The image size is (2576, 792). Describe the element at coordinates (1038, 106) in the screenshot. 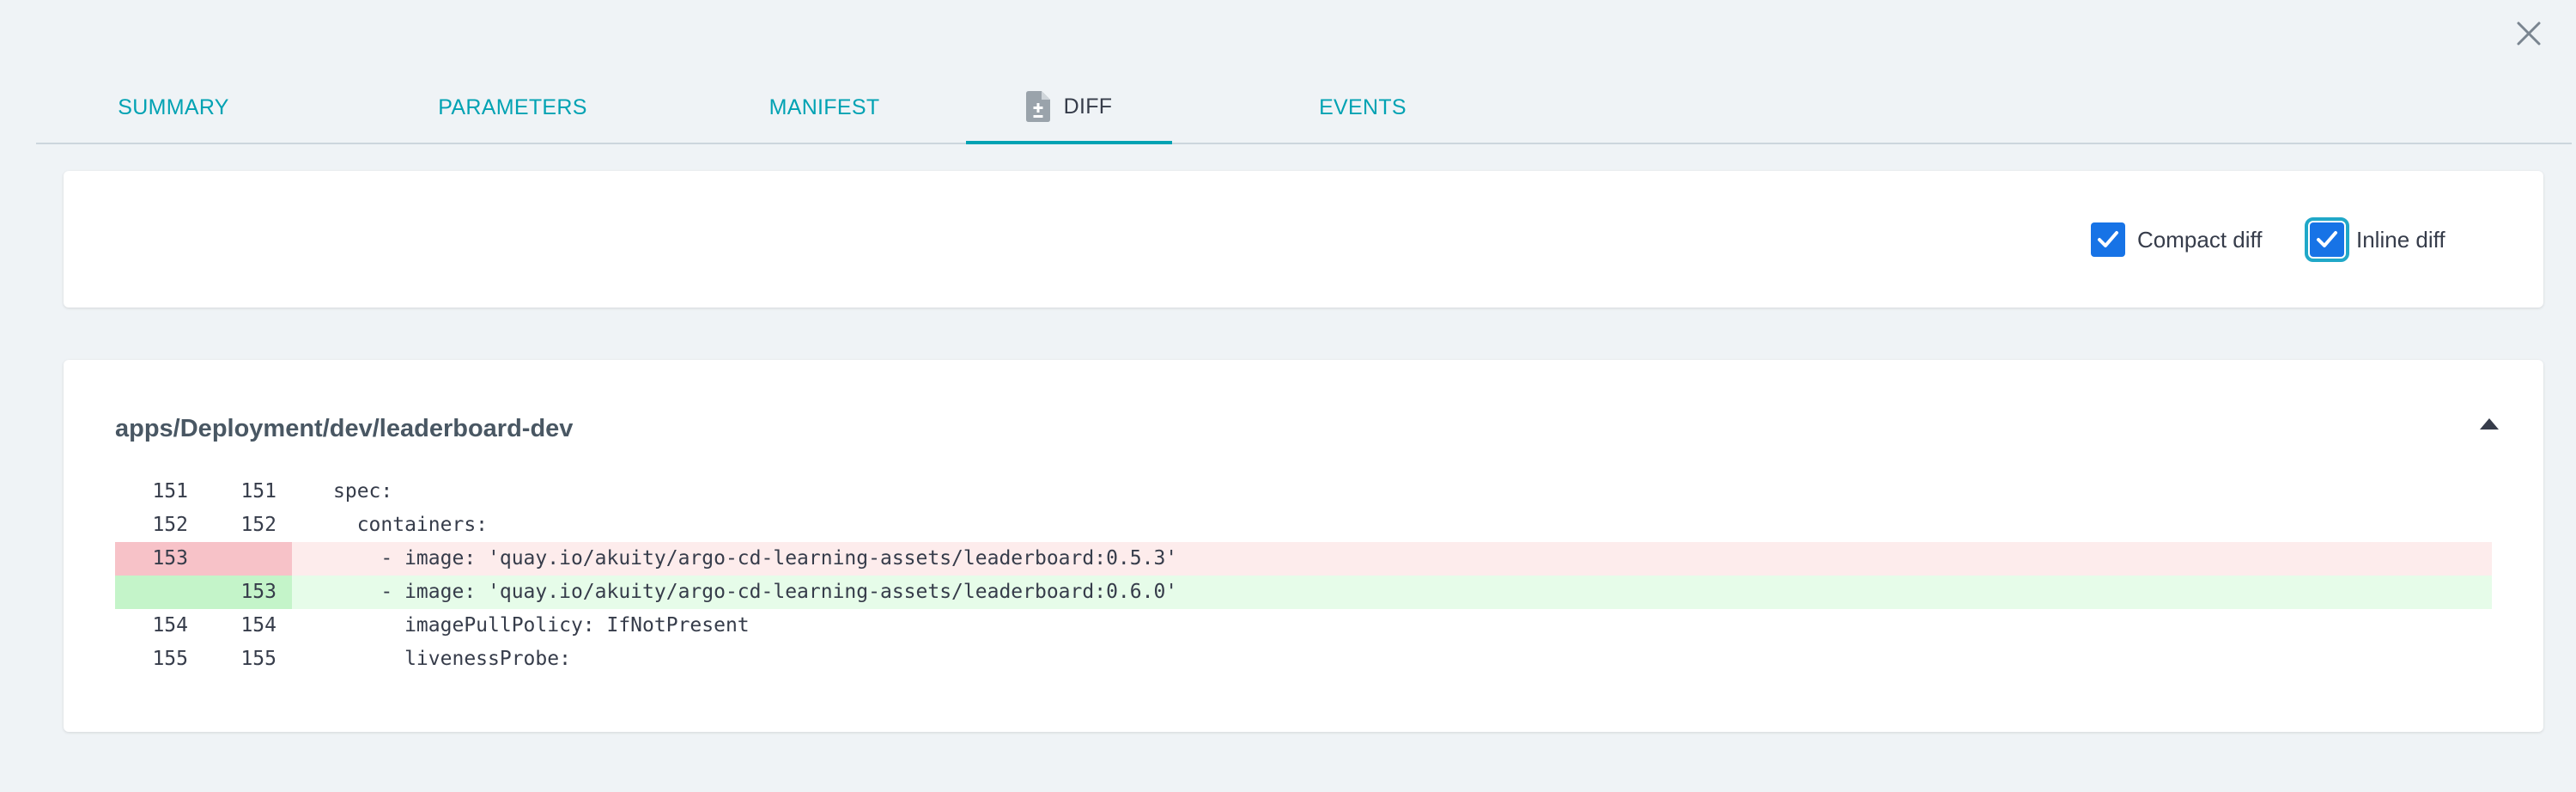

I see `file-diff-icon` at that location.